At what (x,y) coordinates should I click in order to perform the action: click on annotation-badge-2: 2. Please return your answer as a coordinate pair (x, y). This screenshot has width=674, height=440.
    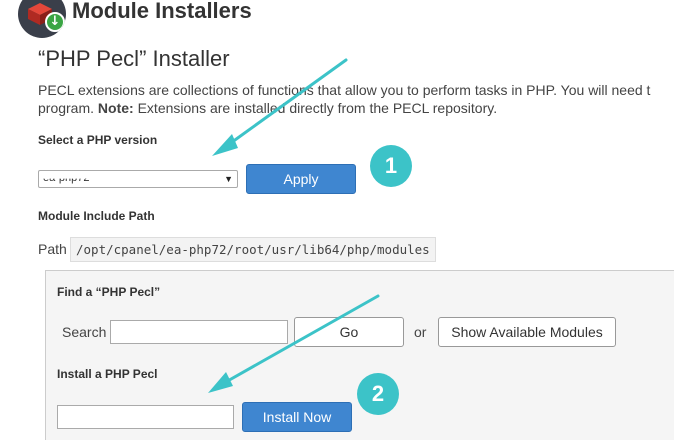
    Looking at the image, I should click on (378, 394).